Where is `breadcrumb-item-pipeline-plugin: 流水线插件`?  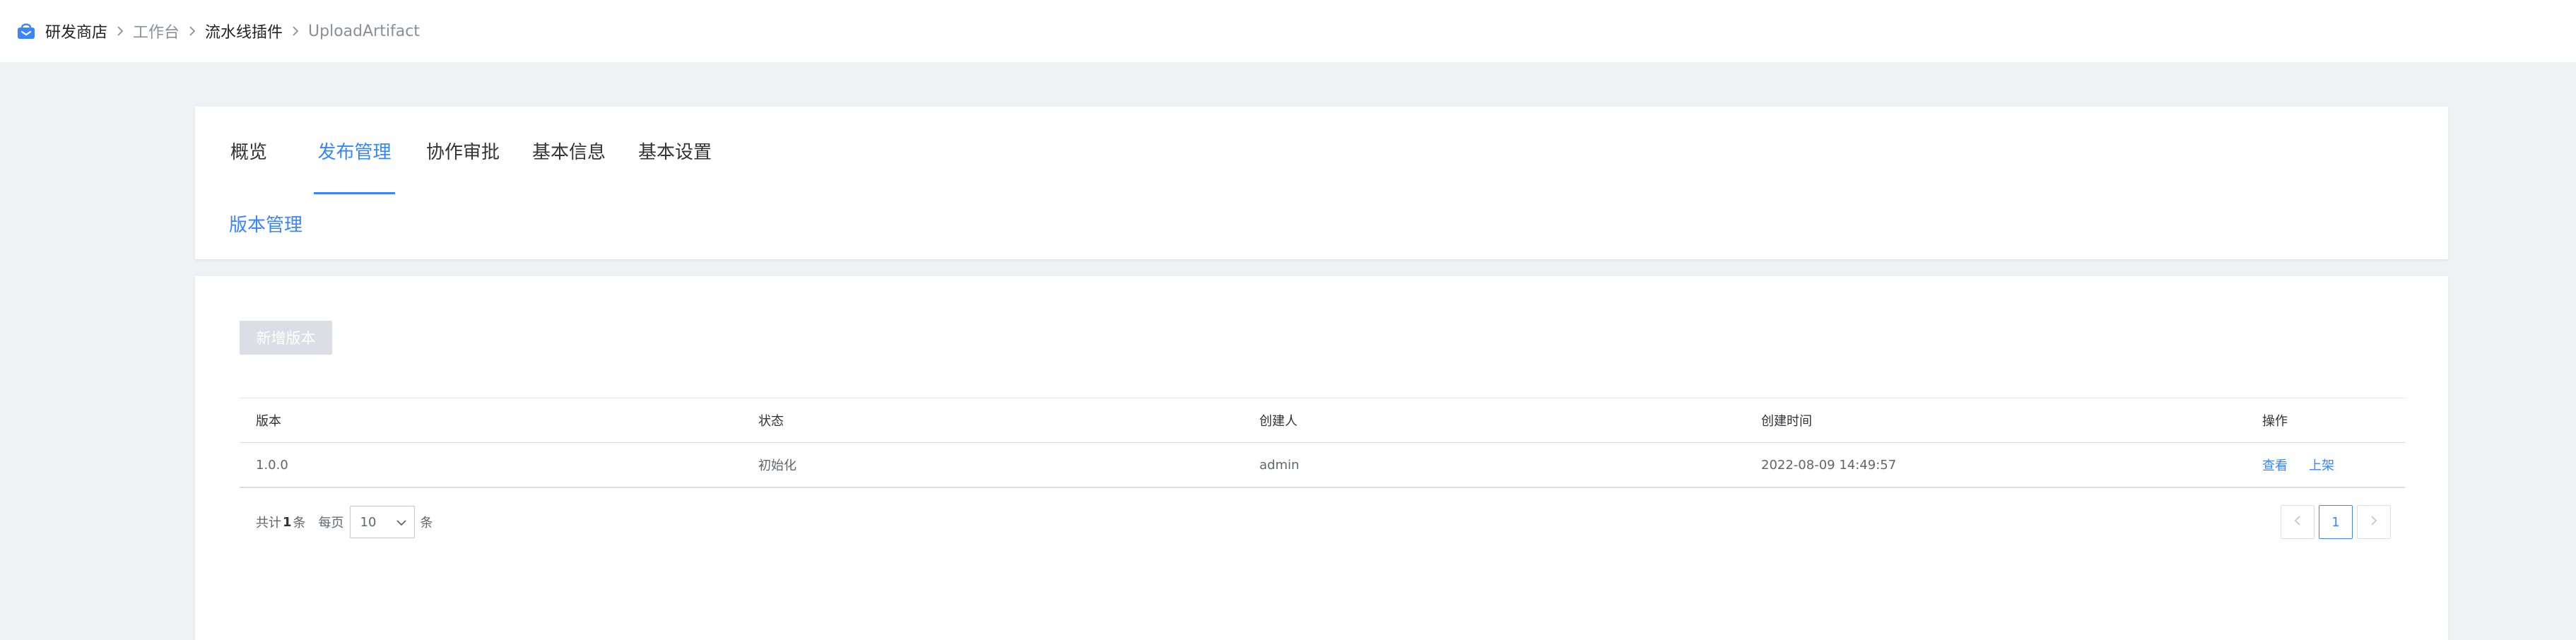
breadcrumb-item-pipeline-plugin: 流水线插件 is located at coordinates (244, 31).